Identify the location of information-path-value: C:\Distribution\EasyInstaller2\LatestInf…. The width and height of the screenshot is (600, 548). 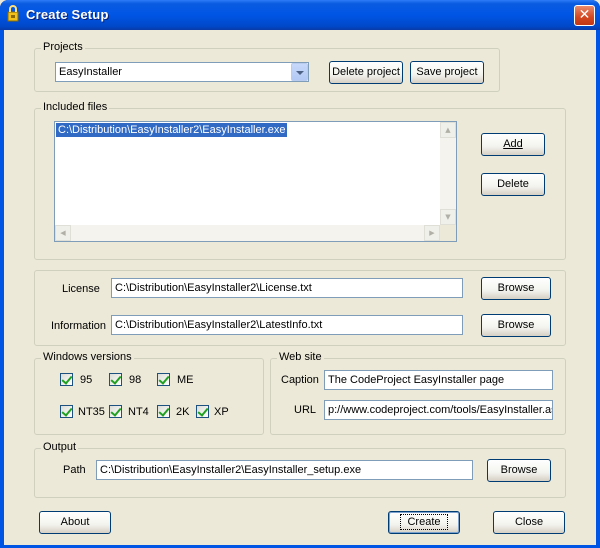
(219, 325).